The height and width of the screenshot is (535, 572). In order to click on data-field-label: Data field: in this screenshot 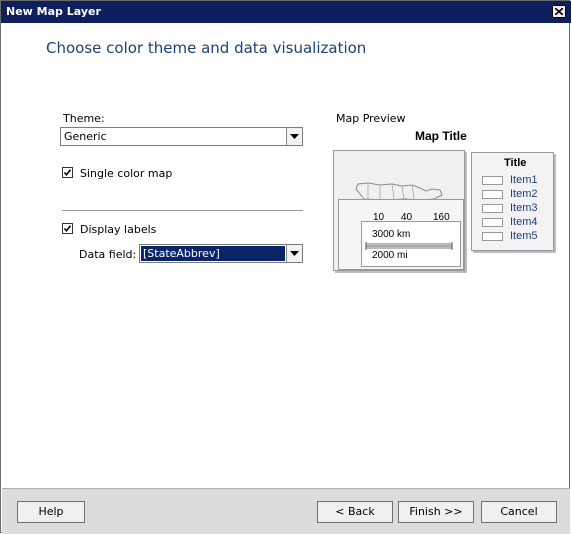, I will do `click(108, 254)`.